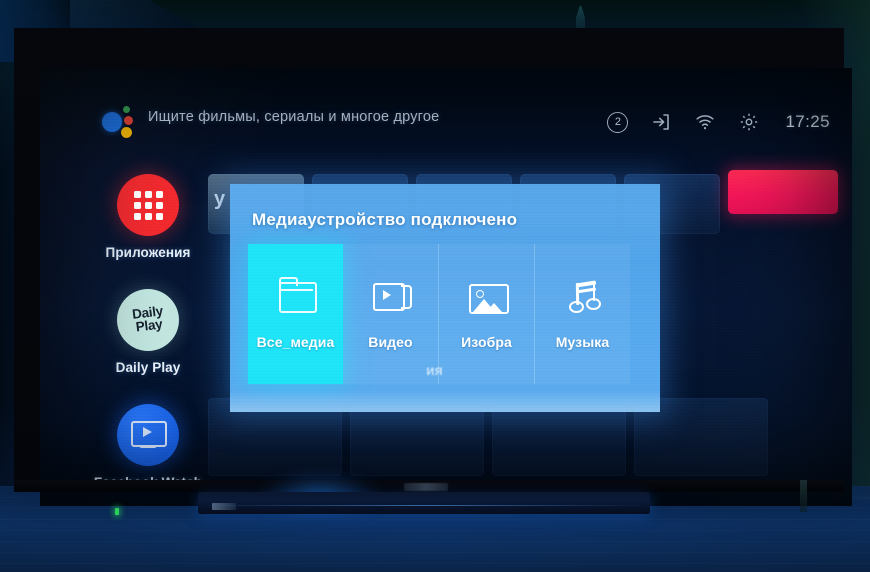 The image size is (870, 572). I want to click on furniture-leg, so click(803, 496).